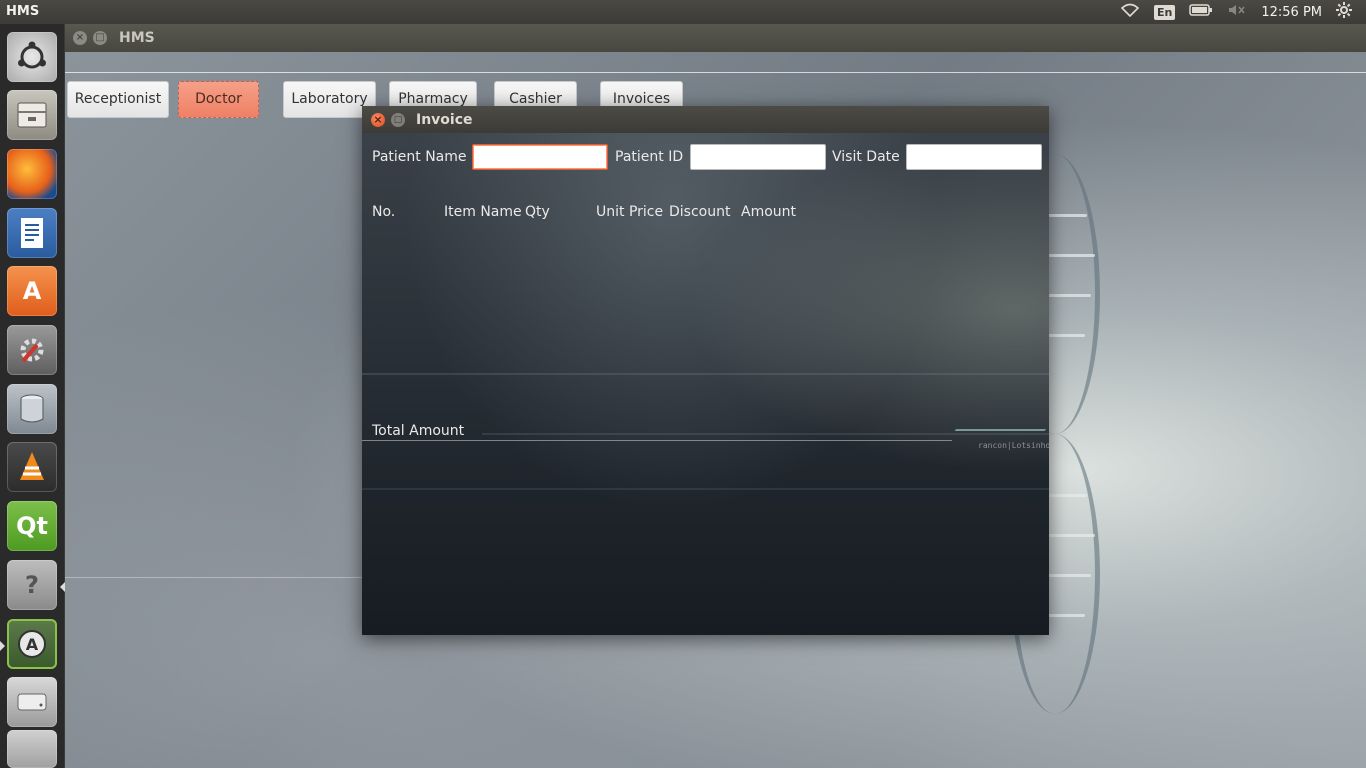 This screenshot has width=1366, height=768. Describe the element at coordinates (537, 212) in the screenshot. I see `col-header-qty: Qty` at that location.